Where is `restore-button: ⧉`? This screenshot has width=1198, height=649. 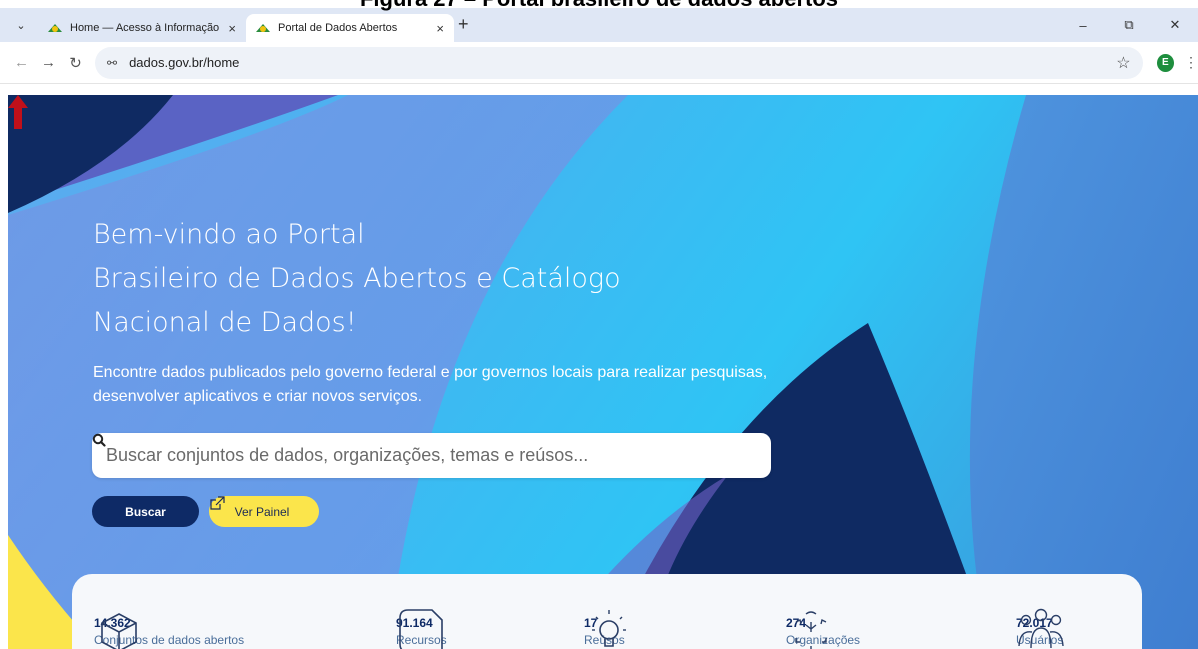
restore-button: ⧉ is located at coordinates (1129, 25).